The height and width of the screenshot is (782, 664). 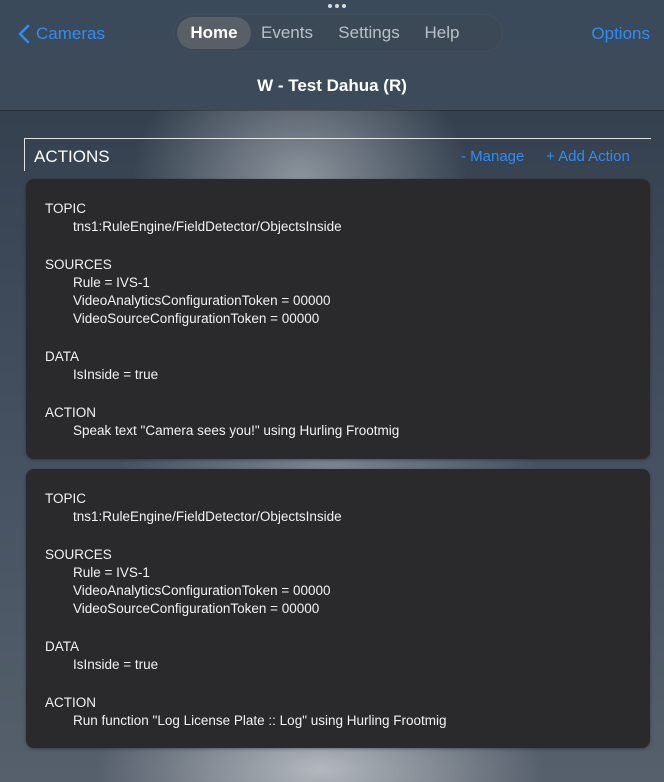 I want to click on section-tab-bar: Home Events Settings Help, so click(x=338, y=33).